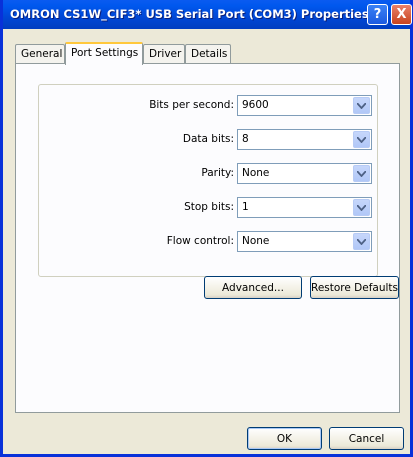  I want to click on bits-per-second-value: 9600, so click(255, 105).